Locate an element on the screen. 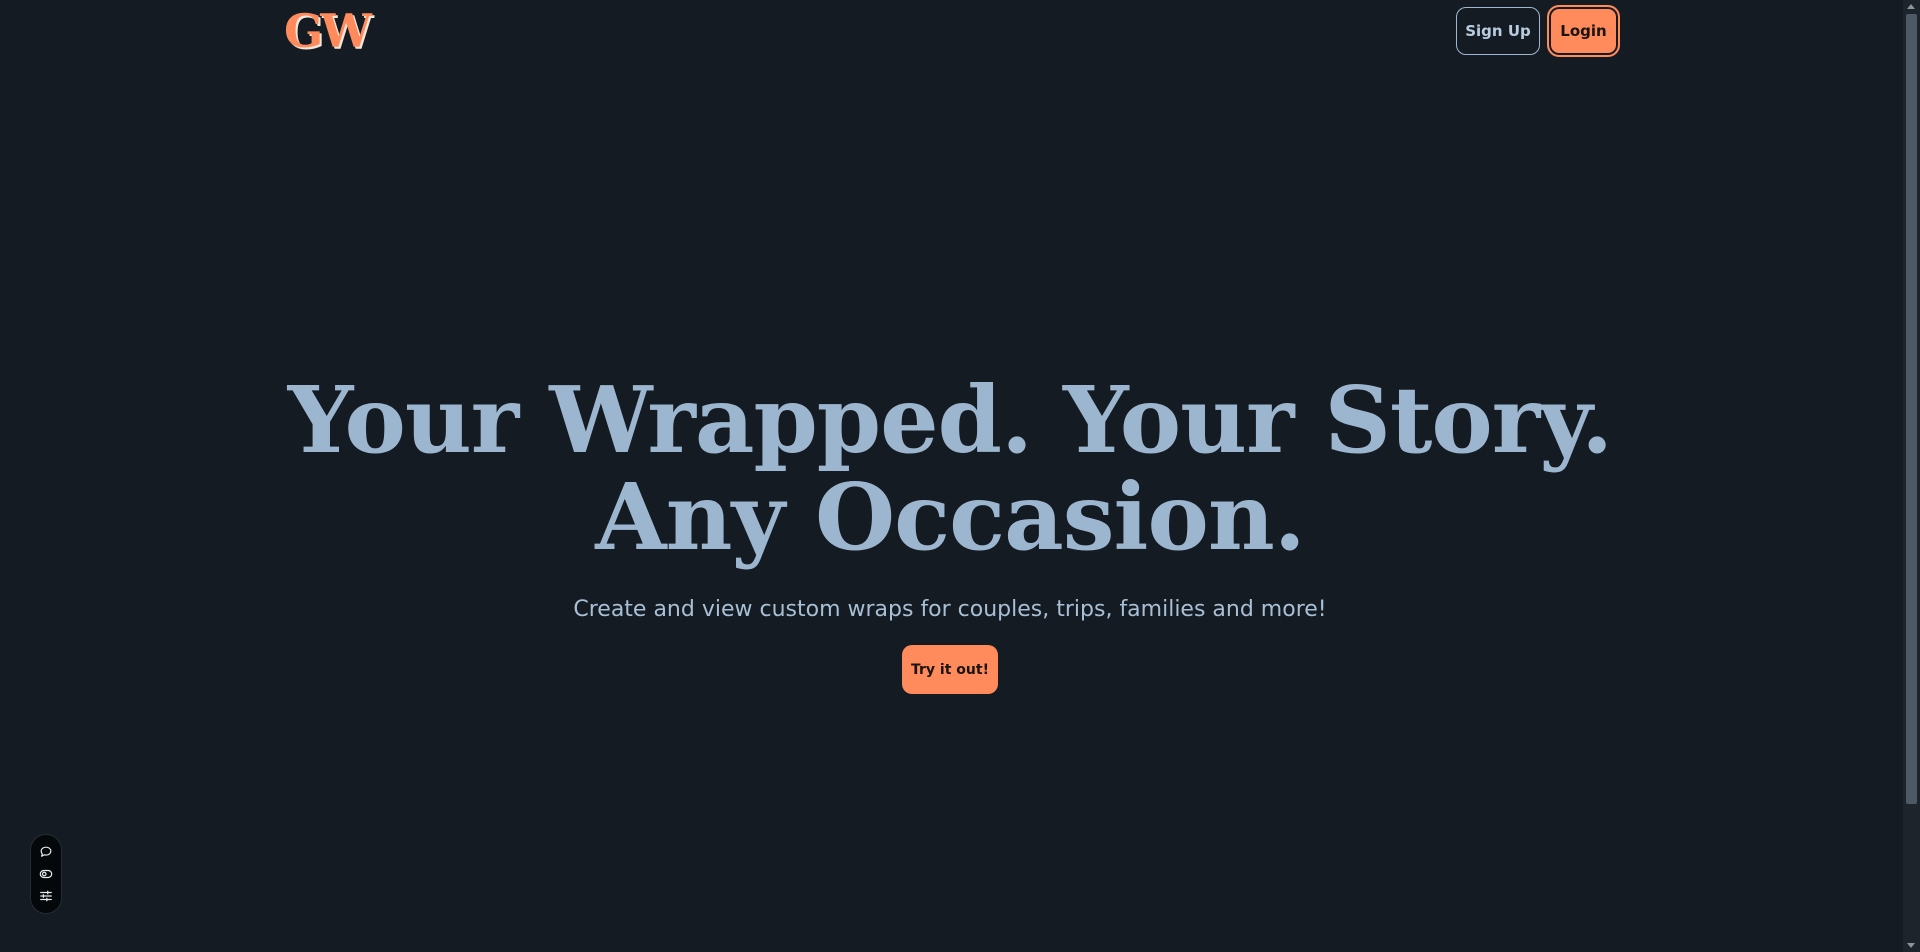 The image size is (1920, 952). login-button: Login is located at coordinates (1583, 31).